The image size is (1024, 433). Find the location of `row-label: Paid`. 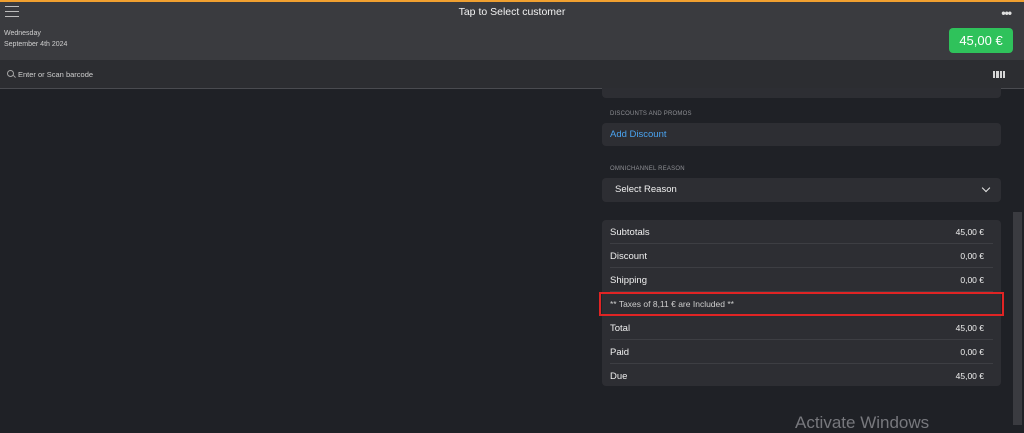

row-label: Paid is located at coordinates (620, 352).